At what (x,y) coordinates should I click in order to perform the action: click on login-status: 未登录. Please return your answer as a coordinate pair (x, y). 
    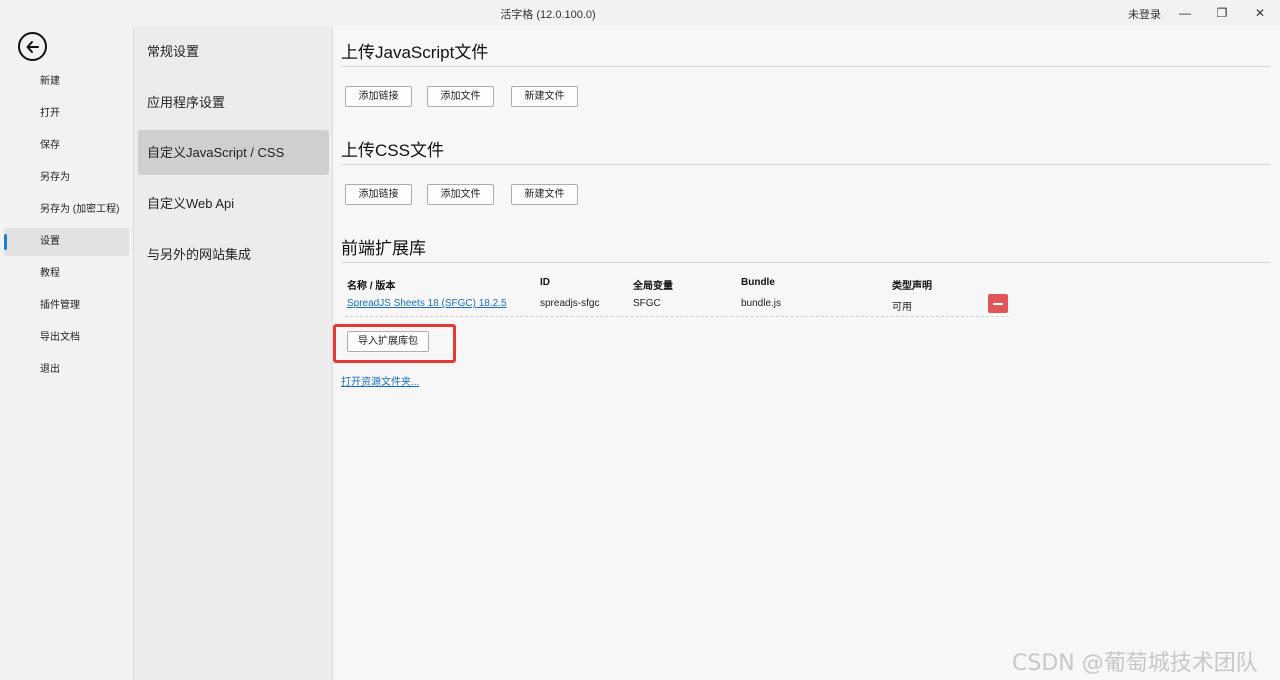
    Looking at the image, I should click on (1144, 14).